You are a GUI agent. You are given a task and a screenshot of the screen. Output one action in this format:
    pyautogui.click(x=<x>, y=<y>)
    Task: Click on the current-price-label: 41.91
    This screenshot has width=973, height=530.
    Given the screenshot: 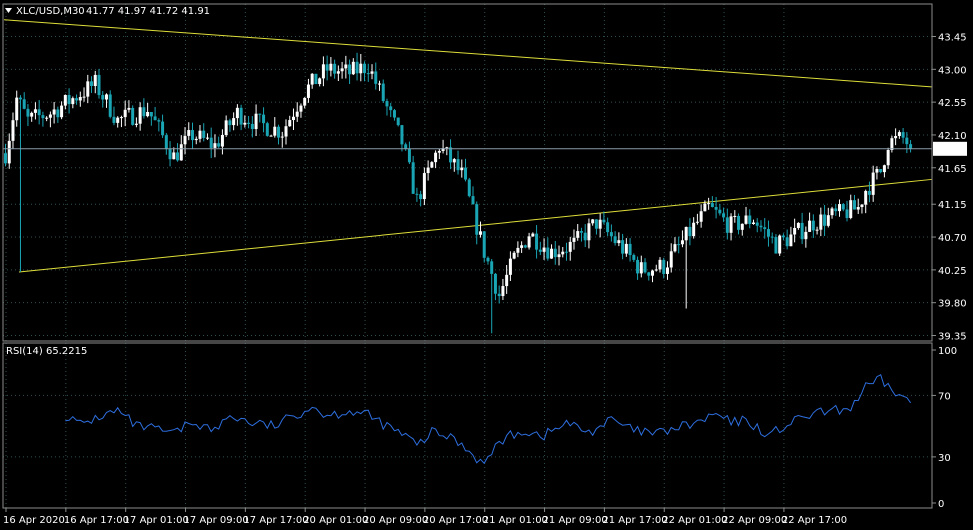 What is the action you would take?
    pyautogui.click(x=951, y=150)
    